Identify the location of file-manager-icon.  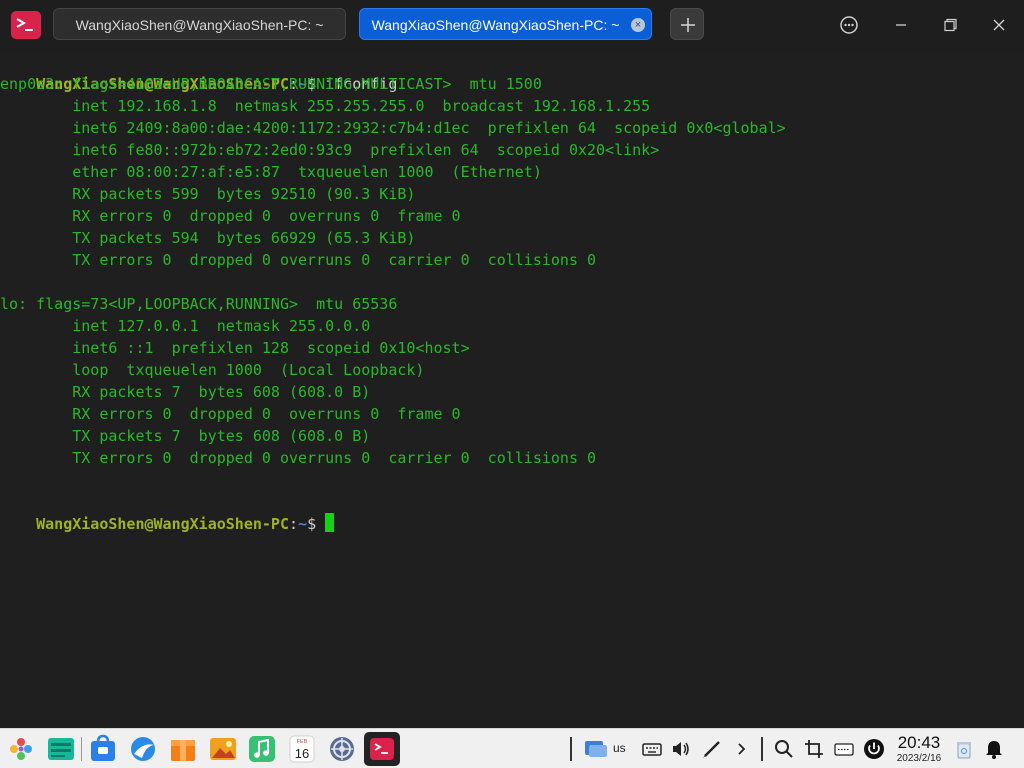
(61, 749).